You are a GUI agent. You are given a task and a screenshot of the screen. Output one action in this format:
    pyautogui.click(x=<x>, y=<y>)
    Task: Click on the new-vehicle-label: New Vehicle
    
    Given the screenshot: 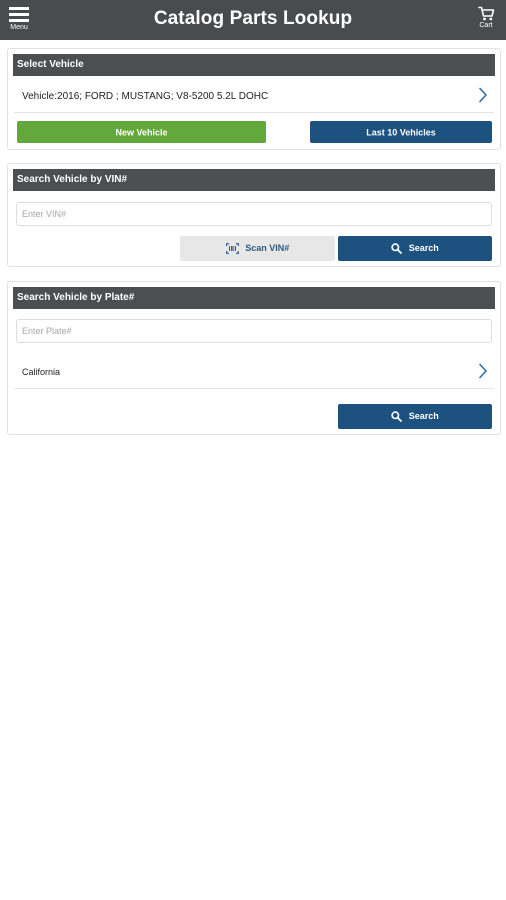 What is the action you would take?
    pyautogui.click(x=141, y=132)
    